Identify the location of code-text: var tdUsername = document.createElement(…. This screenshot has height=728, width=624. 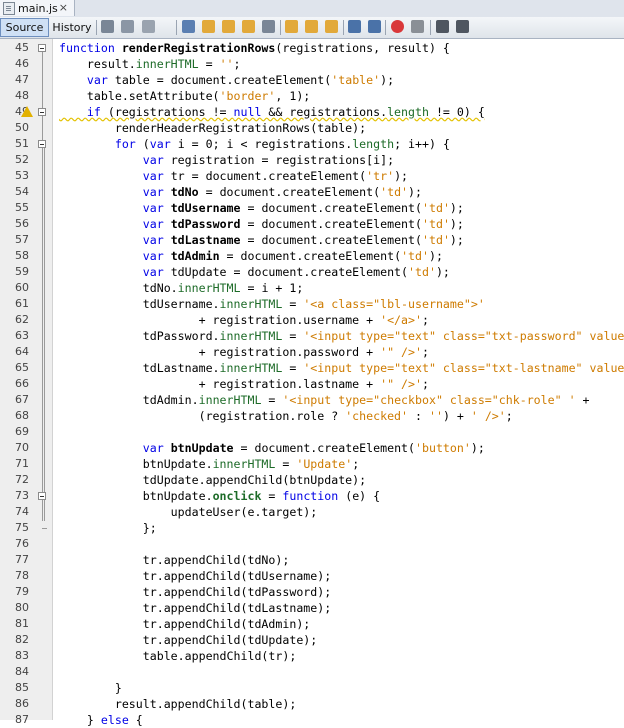
(303, 208).